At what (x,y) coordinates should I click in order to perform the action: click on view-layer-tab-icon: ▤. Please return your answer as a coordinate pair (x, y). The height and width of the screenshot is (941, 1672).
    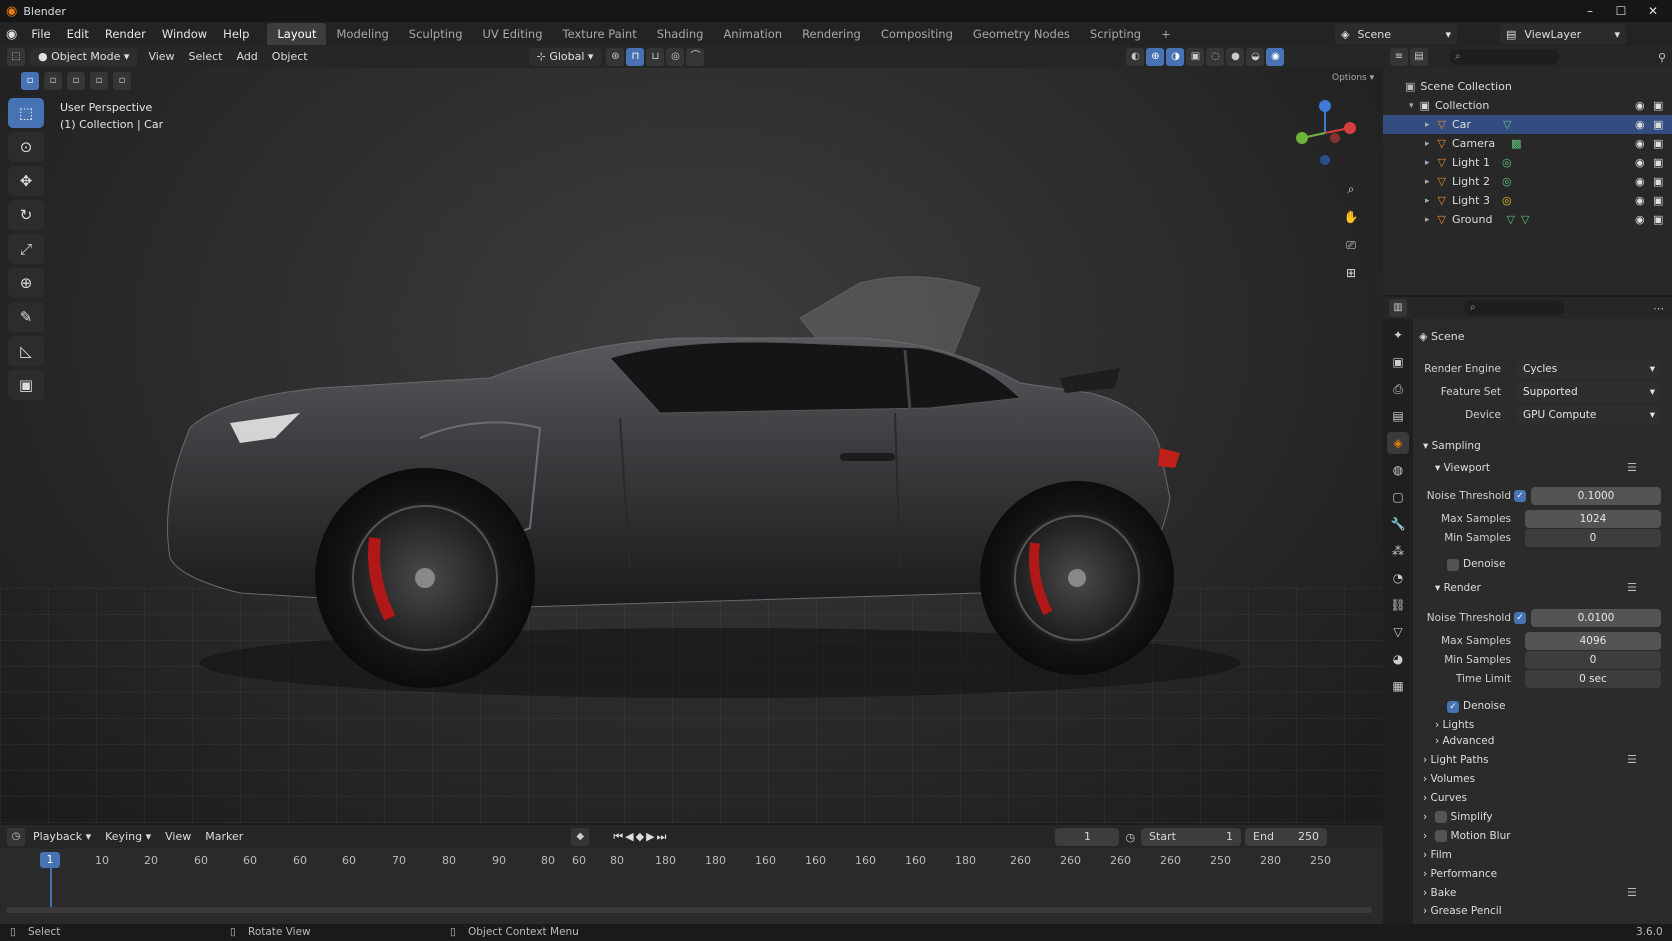
    Looking at the image, I should click on (1398, 416).